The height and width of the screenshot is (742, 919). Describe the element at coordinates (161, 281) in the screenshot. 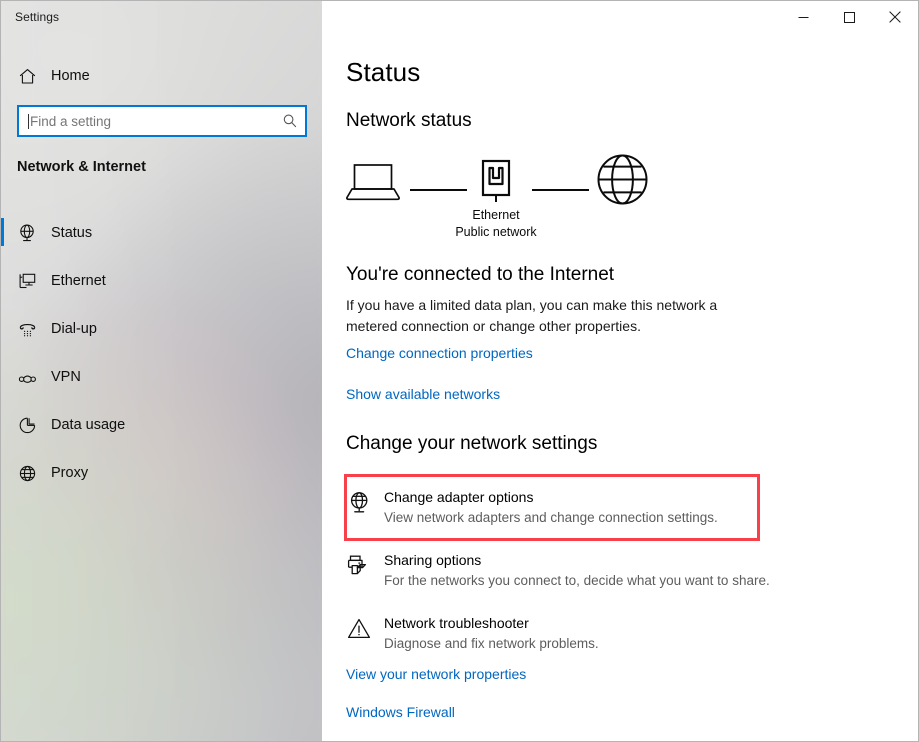

I see `sidebar-item-ethernet: Ethernet` at that location.